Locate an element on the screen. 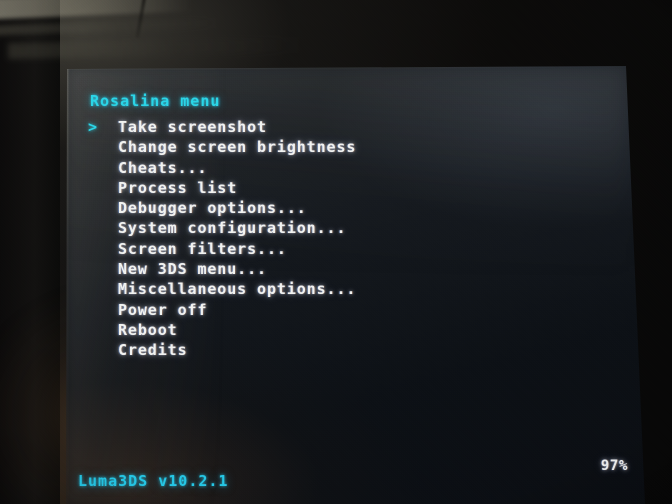  luma3ds-version-label: Luma3DS v10.2.1 is located at coordinates (153, 481).